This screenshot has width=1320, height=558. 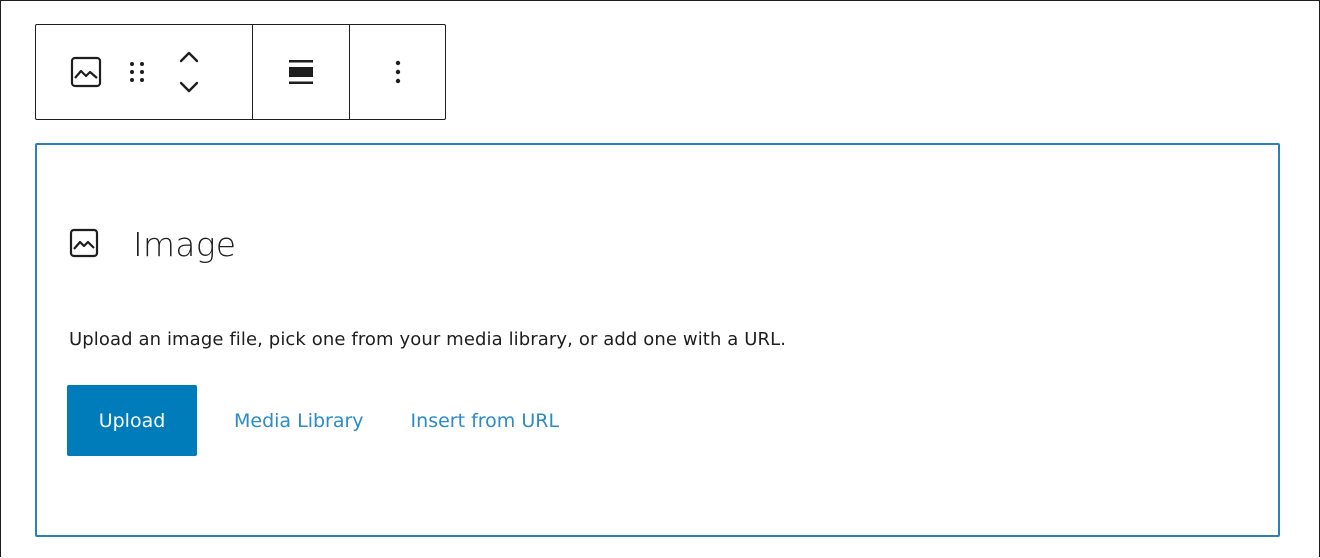 I want to click on align-wide-icon, so click(x=301, y=72).